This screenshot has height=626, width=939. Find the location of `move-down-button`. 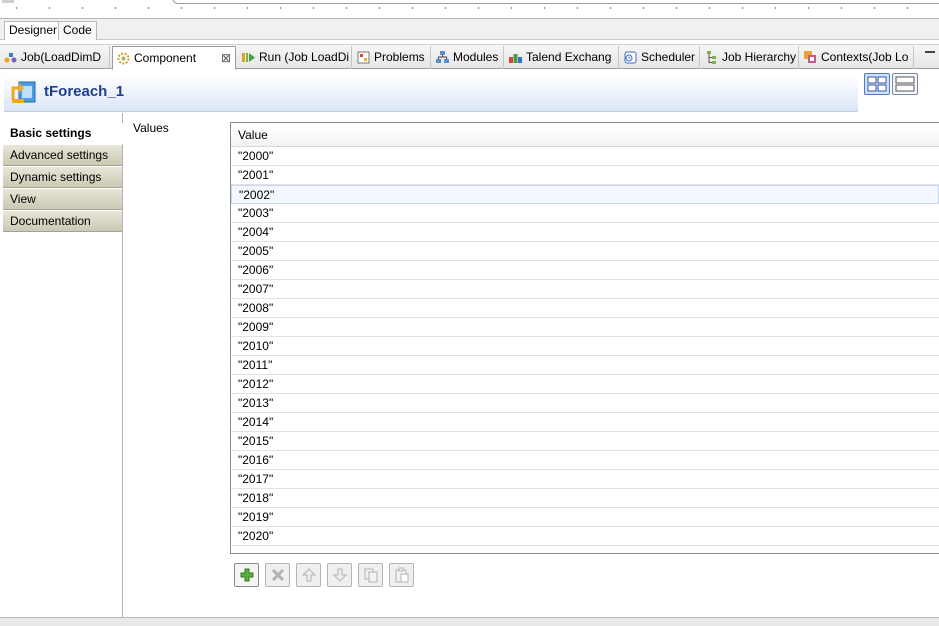

move-down-button is located at coordinates (339, 575).